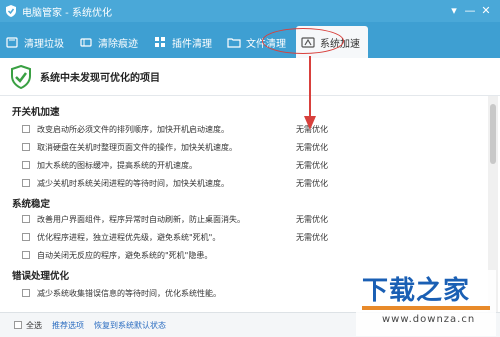 This screenshot has width=500, height=337. What do you see at coordinates (129, 293) in the screenshot?
I see `item-label: 减少系统收集错误信息的等待时间，优化系统性能。` at bounding box center [129, 293].